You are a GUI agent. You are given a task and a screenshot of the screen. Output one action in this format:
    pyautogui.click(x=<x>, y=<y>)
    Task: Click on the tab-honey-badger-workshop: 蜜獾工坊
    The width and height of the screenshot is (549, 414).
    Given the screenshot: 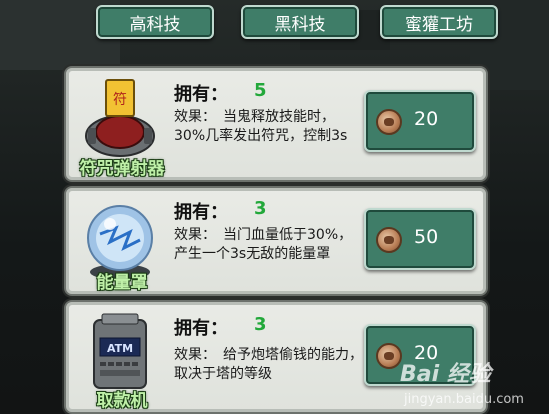 What is the action you would take?
    pyautogui.click(x=439, y=22)
    